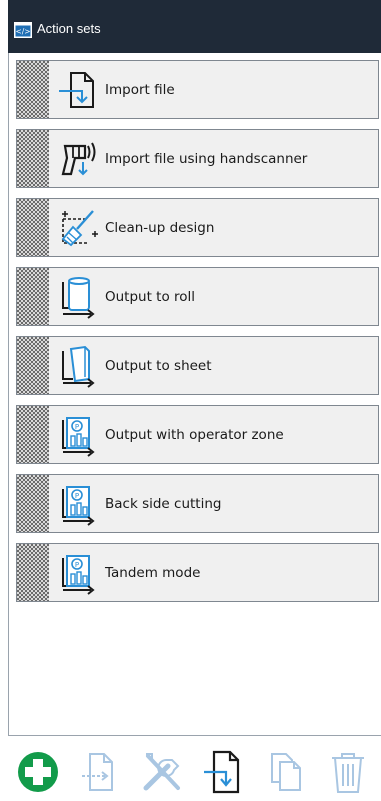  I want to click on action-set-tandem-mode: P Tandem mode, so click(197, 572).